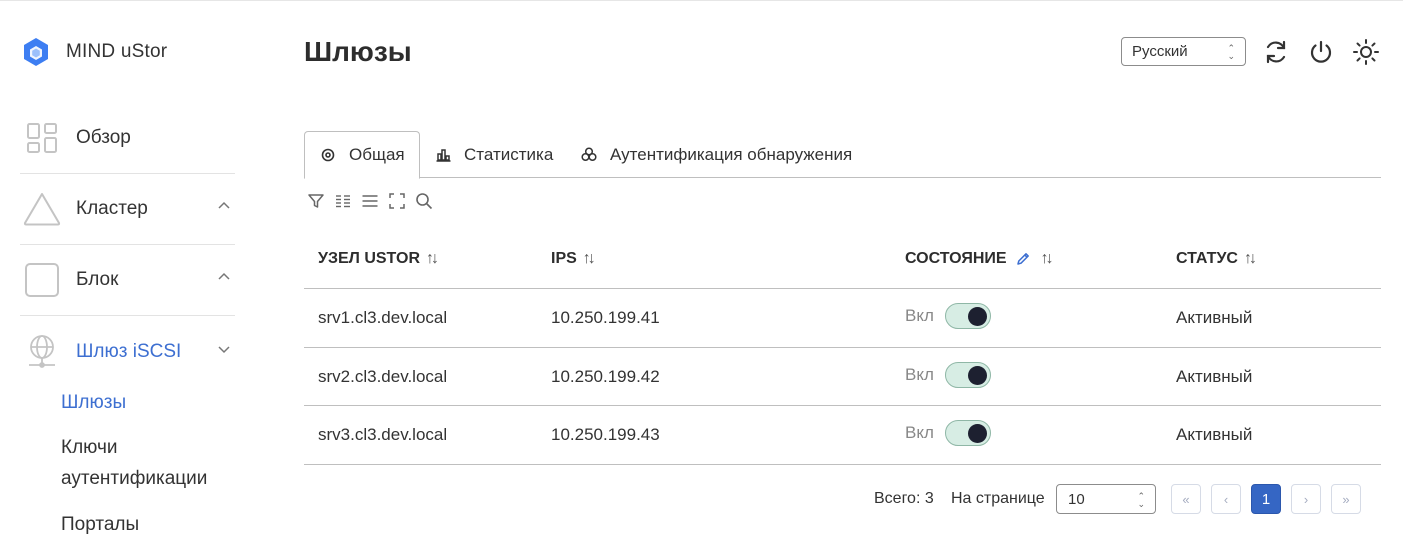  I want to click on tab-statistics: Статистика, so click(493, 154).